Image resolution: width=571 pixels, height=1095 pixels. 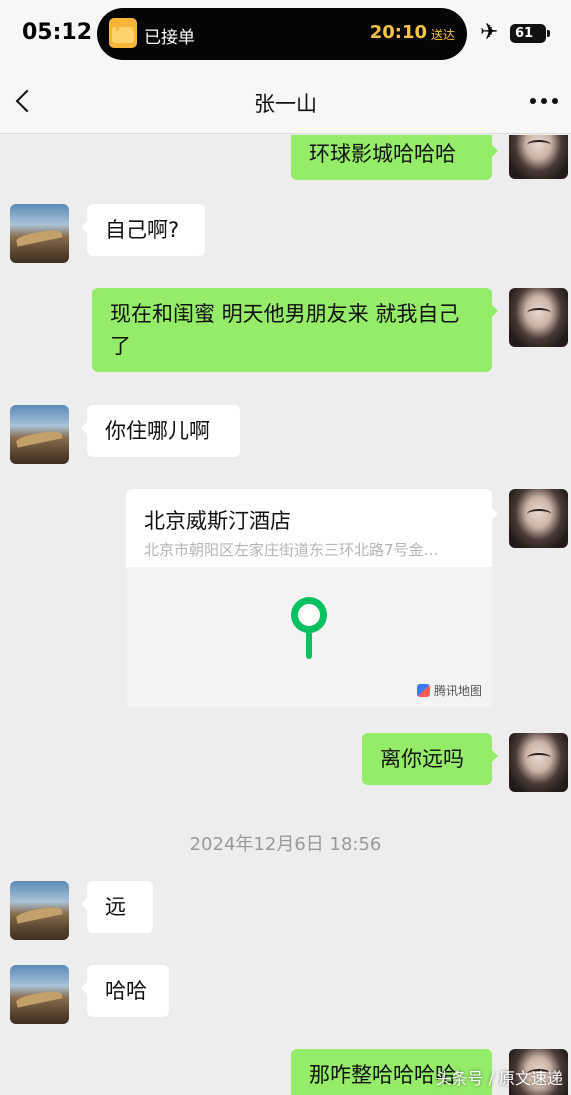 What do you see at coordinates (169, 38) in the screenshot?
I see `activity-label: 已接单` at bounding box center [169, 38].